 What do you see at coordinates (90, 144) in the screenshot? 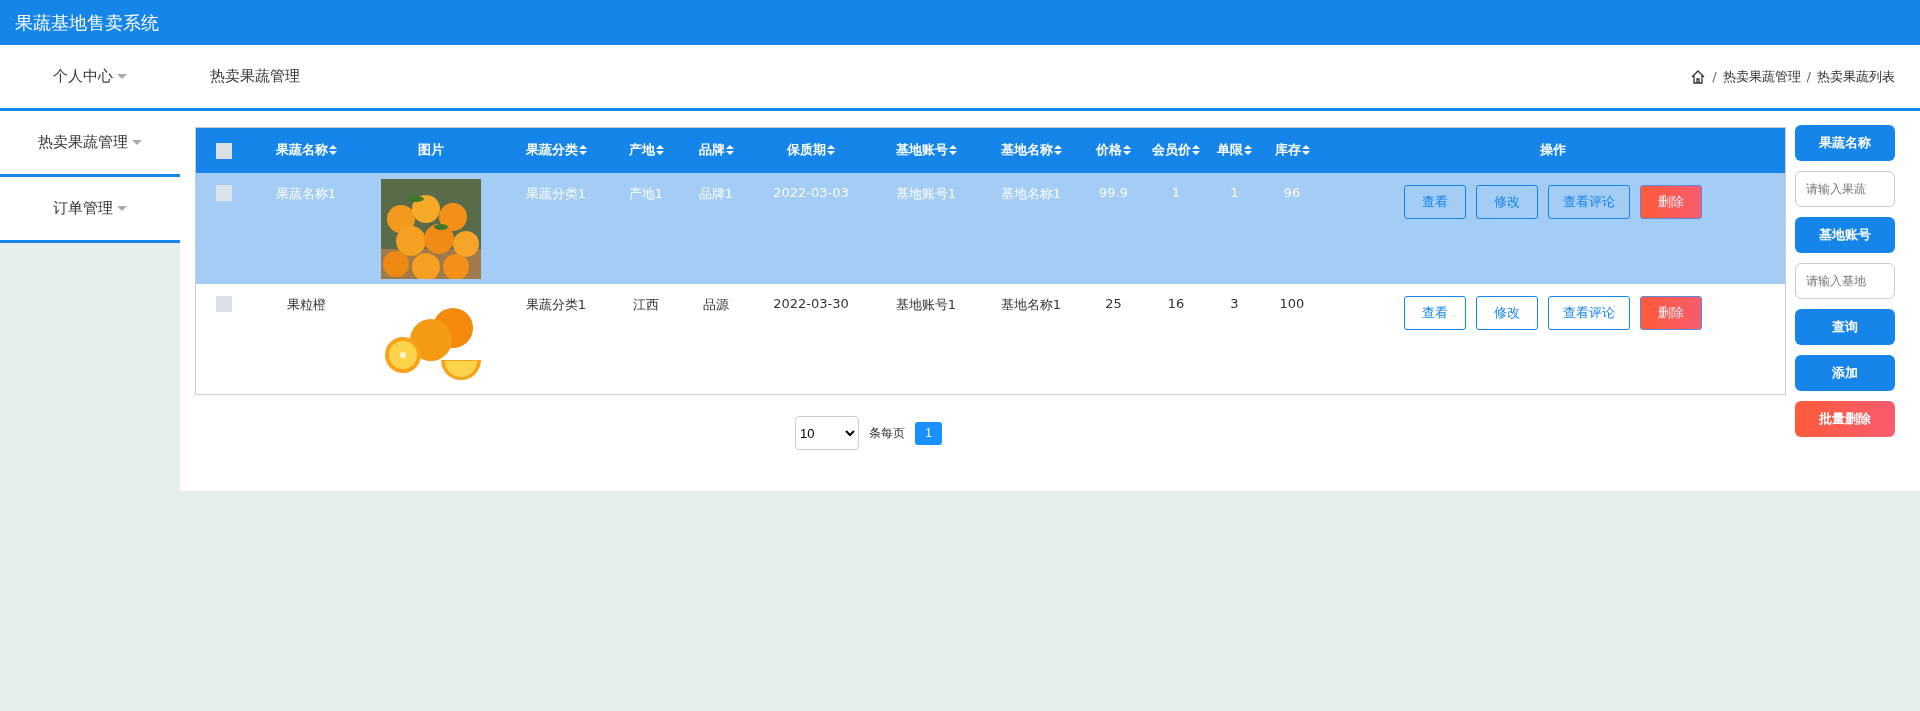
I see `sidebar-item: 热卖果蔬管理` at bounding box center [90, 144].